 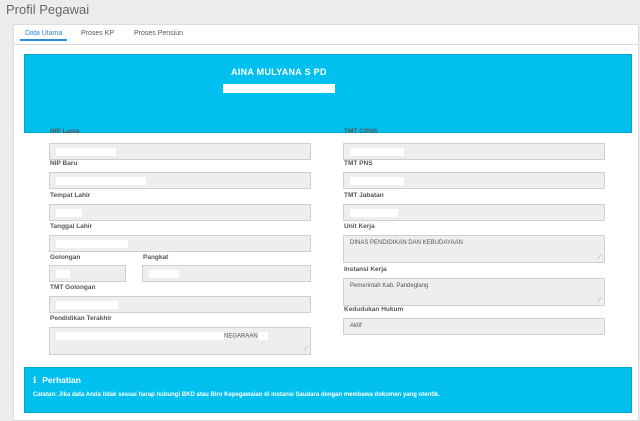 What do you see at coordinates (65, 257) in the screenshot?
I see `golongan-label: Golongan` at bounding box center [65, 257].